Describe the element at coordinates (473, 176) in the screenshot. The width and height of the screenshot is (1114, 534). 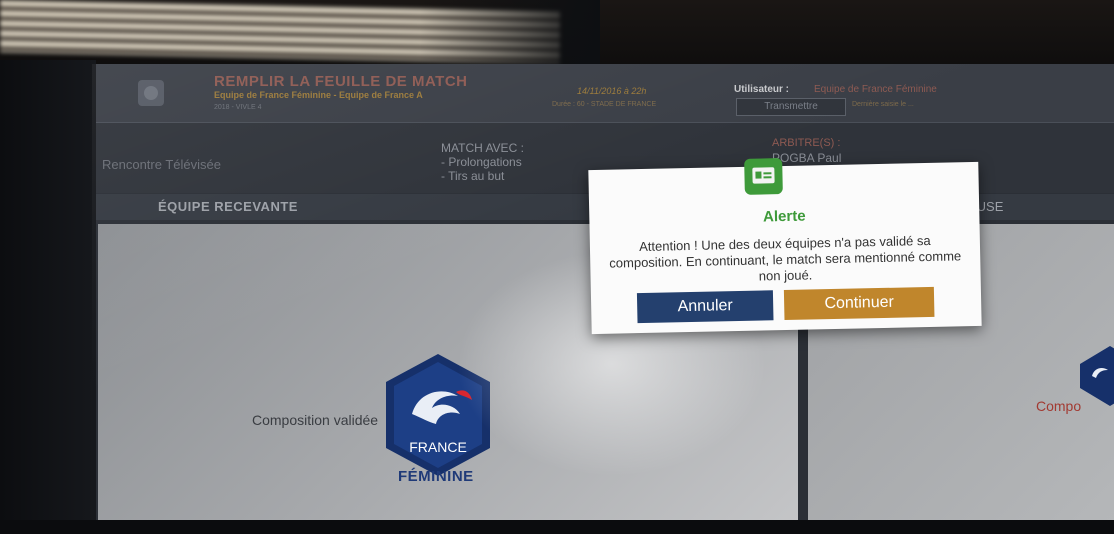
I see `option-tirs-au-but: - Tirs au but` at that location.